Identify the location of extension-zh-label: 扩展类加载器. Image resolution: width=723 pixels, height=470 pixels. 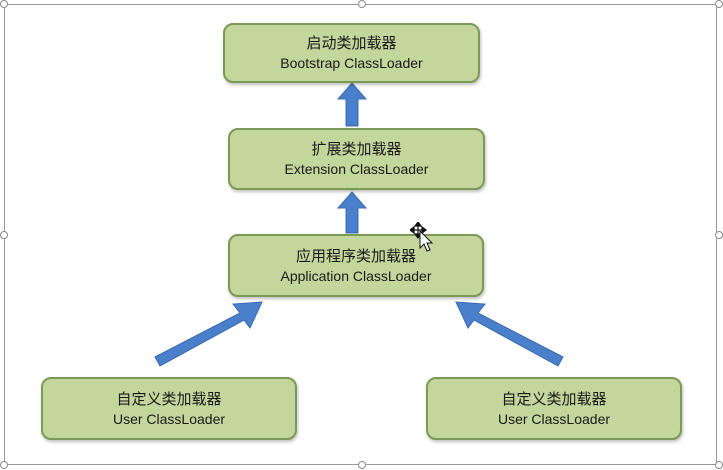
(356, 149).